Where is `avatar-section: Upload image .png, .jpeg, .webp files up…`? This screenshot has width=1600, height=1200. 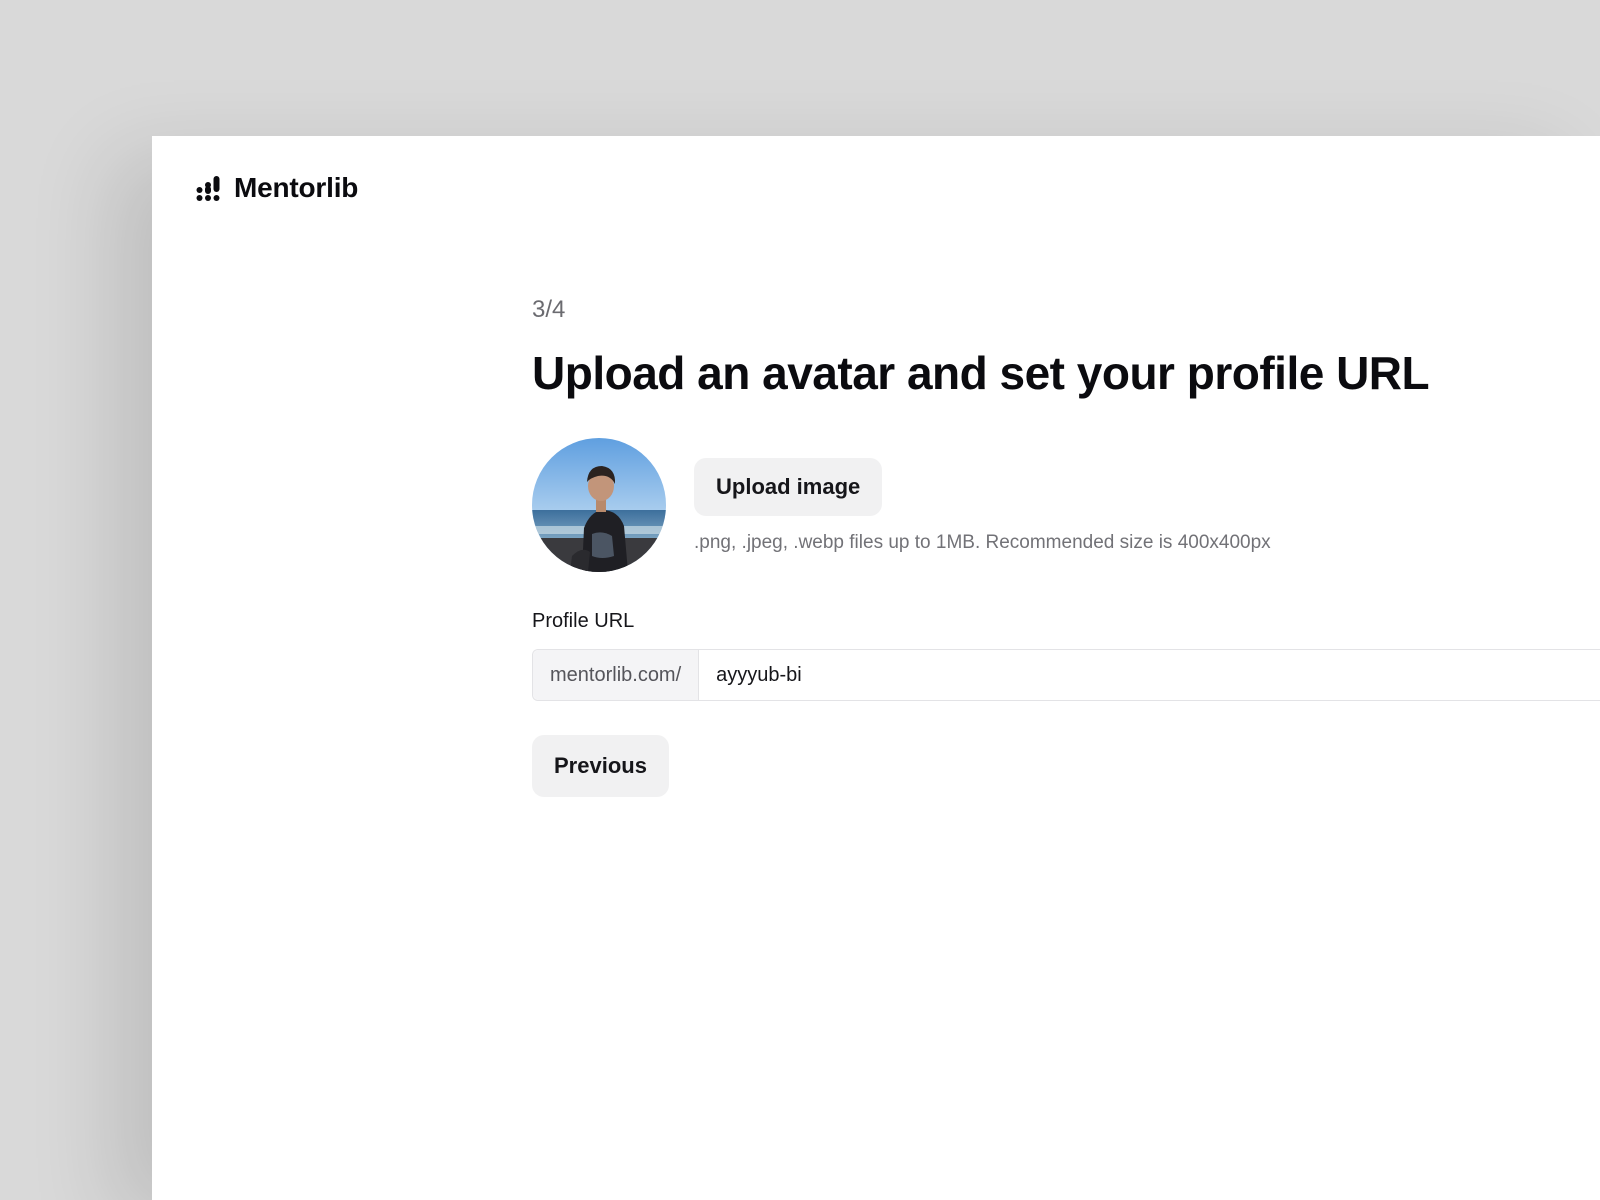
avatar-section: Upload image .png, .jpeg, .webp files up… is located at coordinates (1066, 505).